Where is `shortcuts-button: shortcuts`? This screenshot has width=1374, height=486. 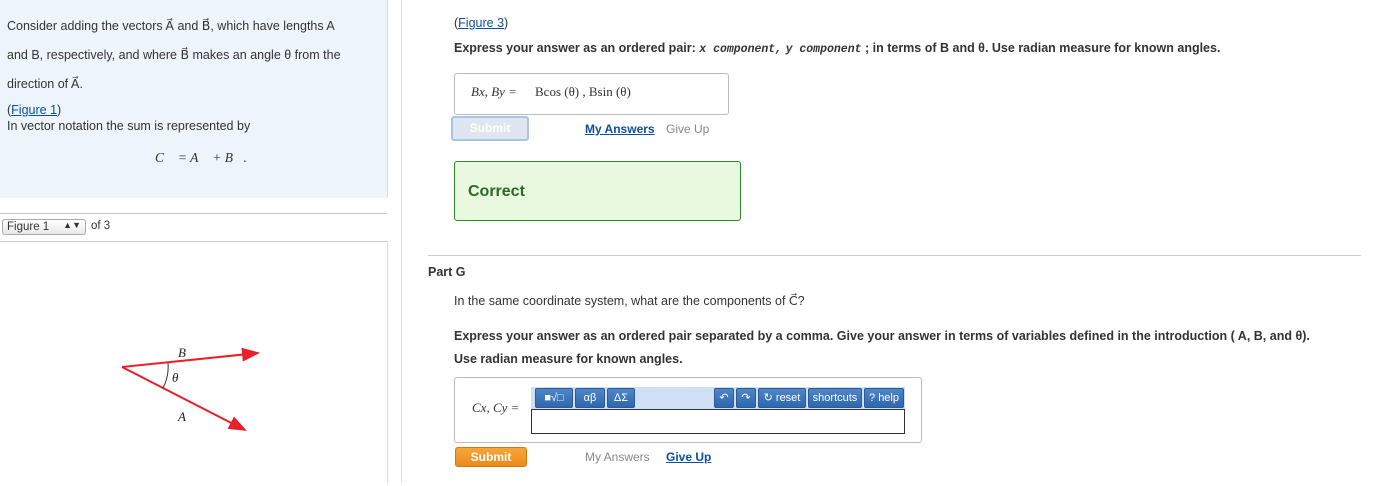
shortcuts-button: shortcuts is located at coordinates (835, 398).